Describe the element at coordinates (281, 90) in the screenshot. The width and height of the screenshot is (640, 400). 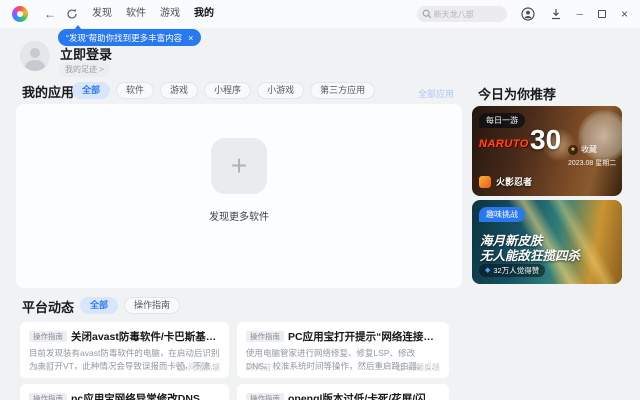
I see `tab-mini-games: 小游戏` at that location.